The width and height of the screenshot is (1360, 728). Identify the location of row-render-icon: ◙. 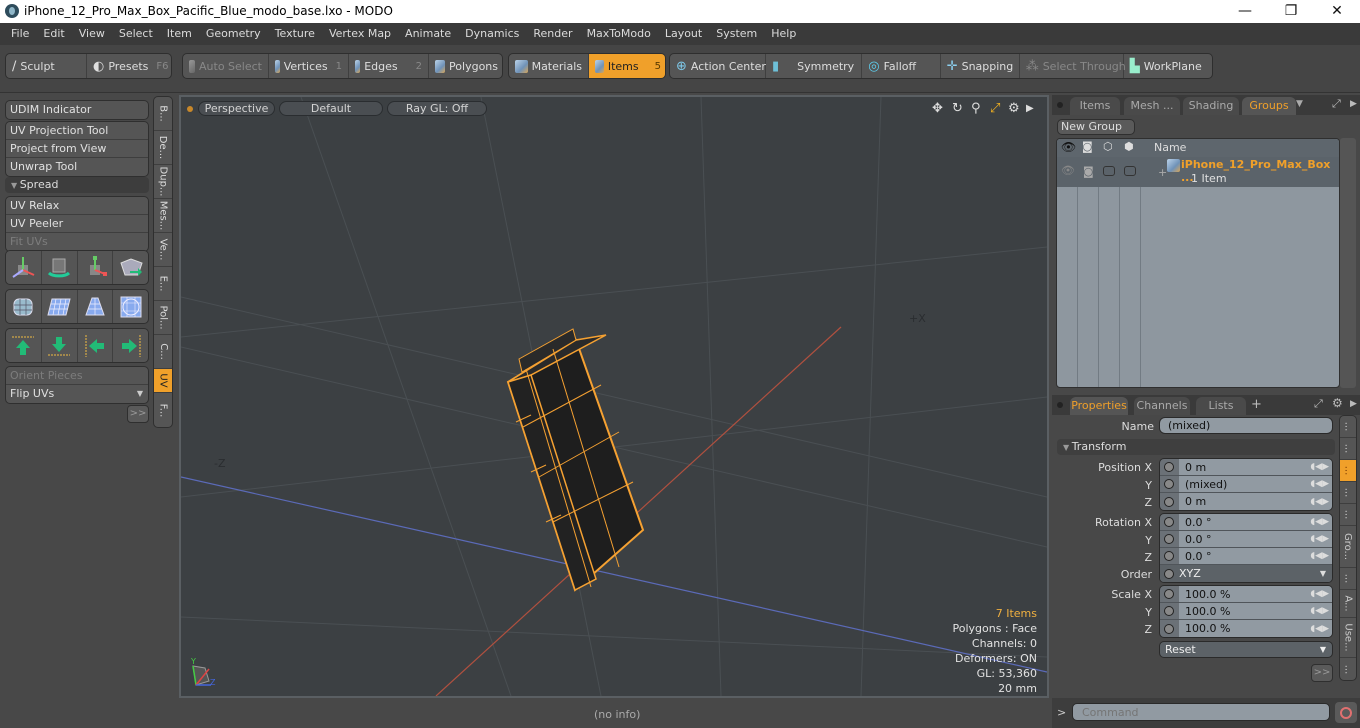
(1088, 171).